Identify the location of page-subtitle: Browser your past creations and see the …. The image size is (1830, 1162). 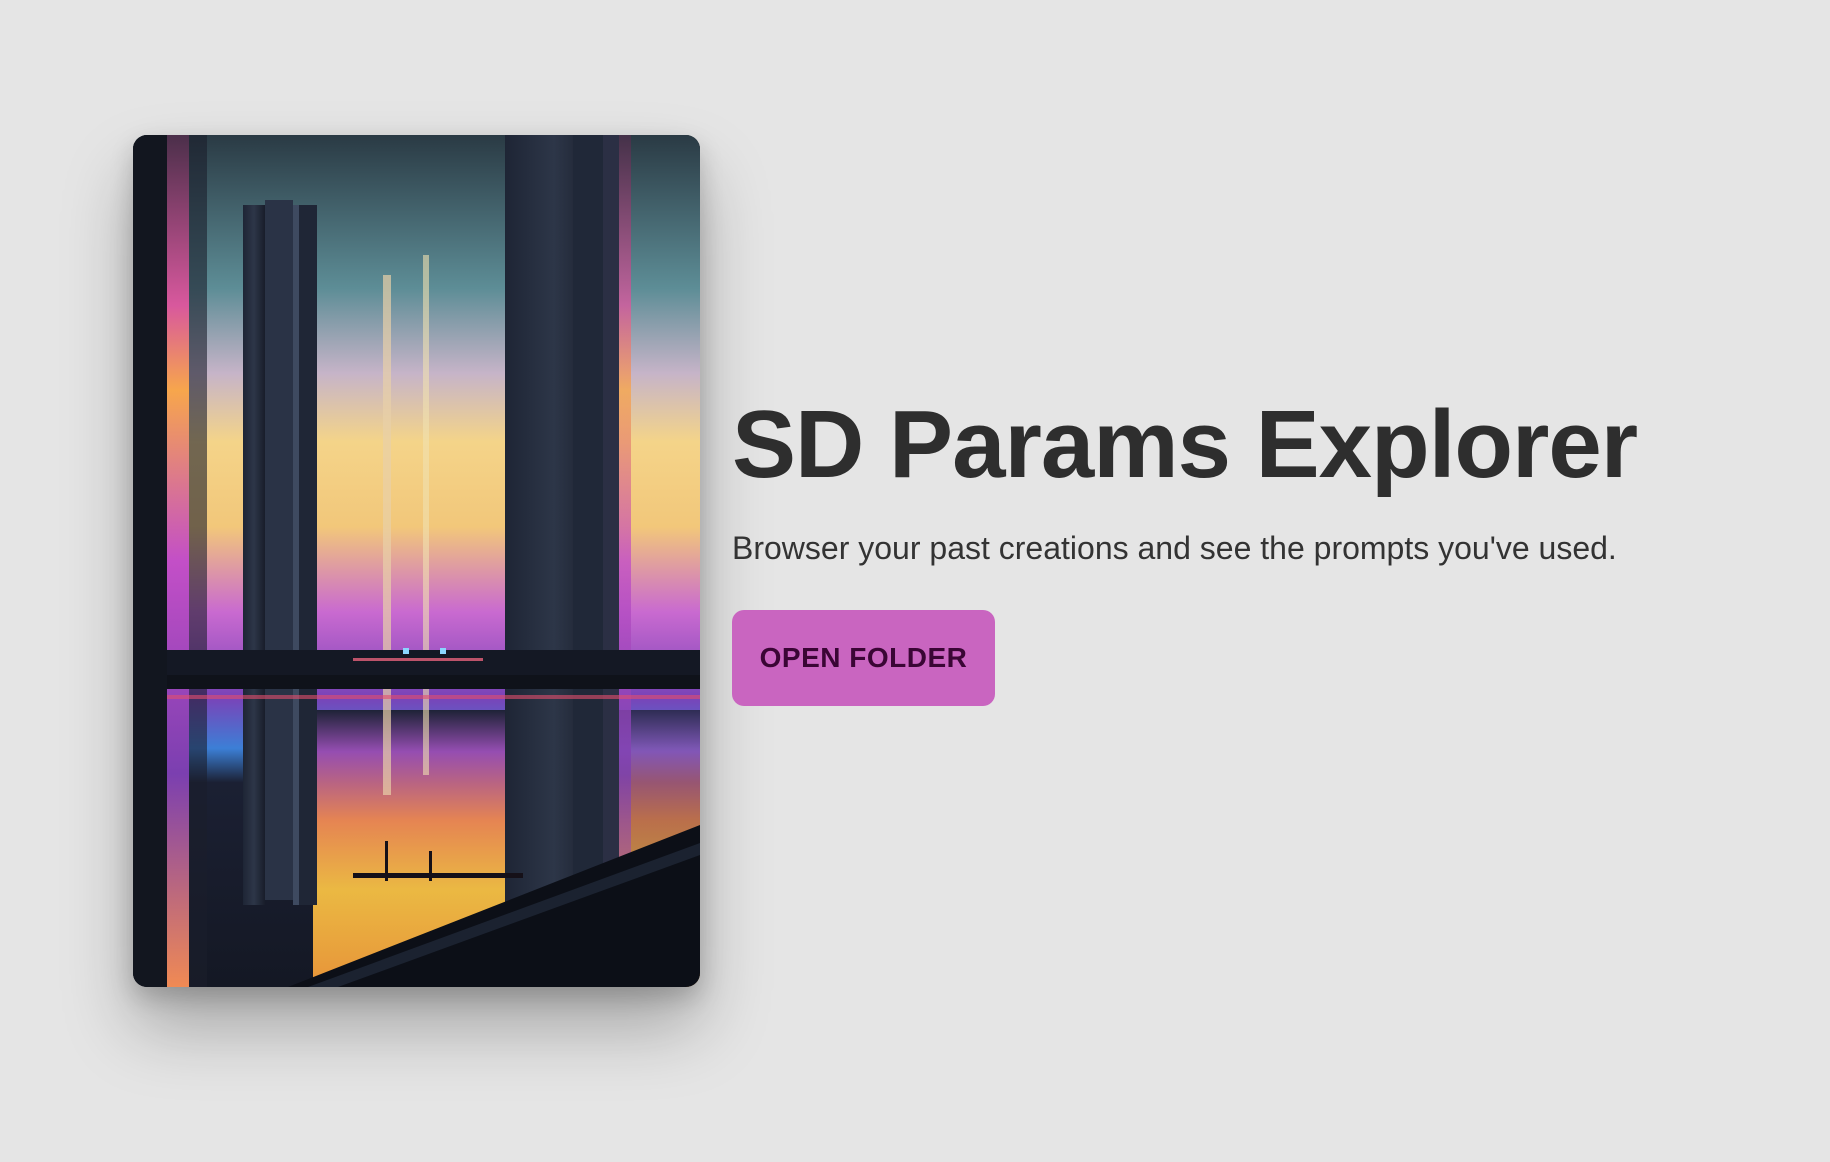
(1174, 548).